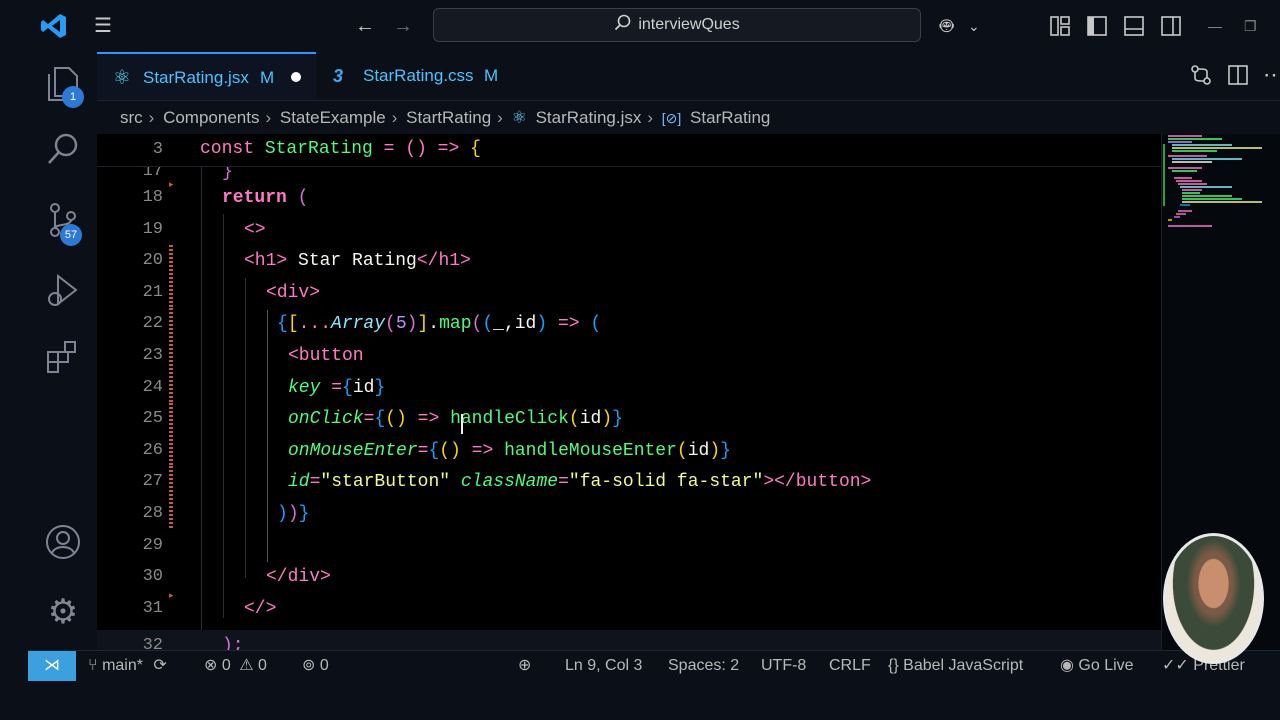  What do you see at coordinates (365, 26) in the screenshot?
I see `back-arrow-icon: ←` at bounding box center [365, 26].